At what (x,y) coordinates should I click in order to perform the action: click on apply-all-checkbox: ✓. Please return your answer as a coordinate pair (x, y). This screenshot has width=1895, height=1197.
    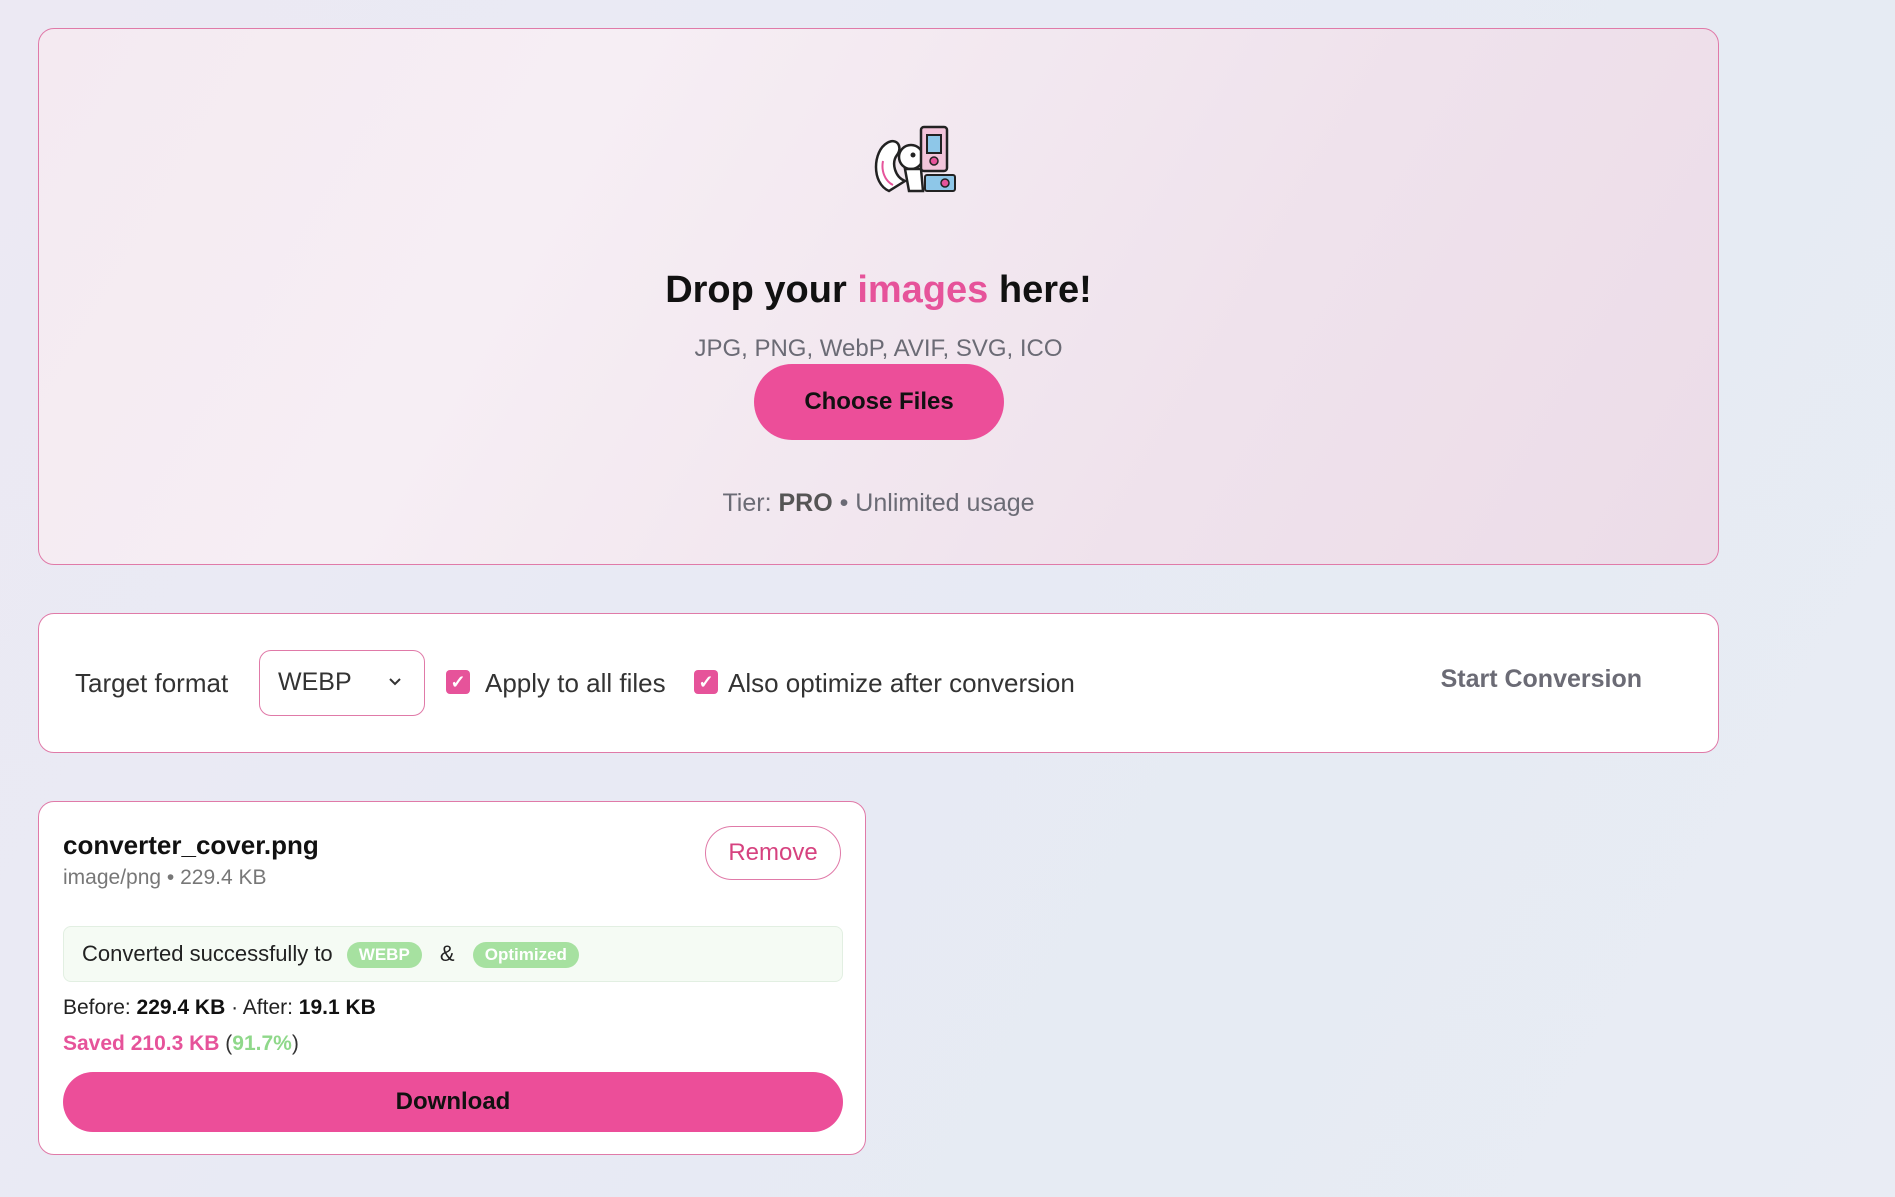
    Looking at the image, I should click on (458, 682).